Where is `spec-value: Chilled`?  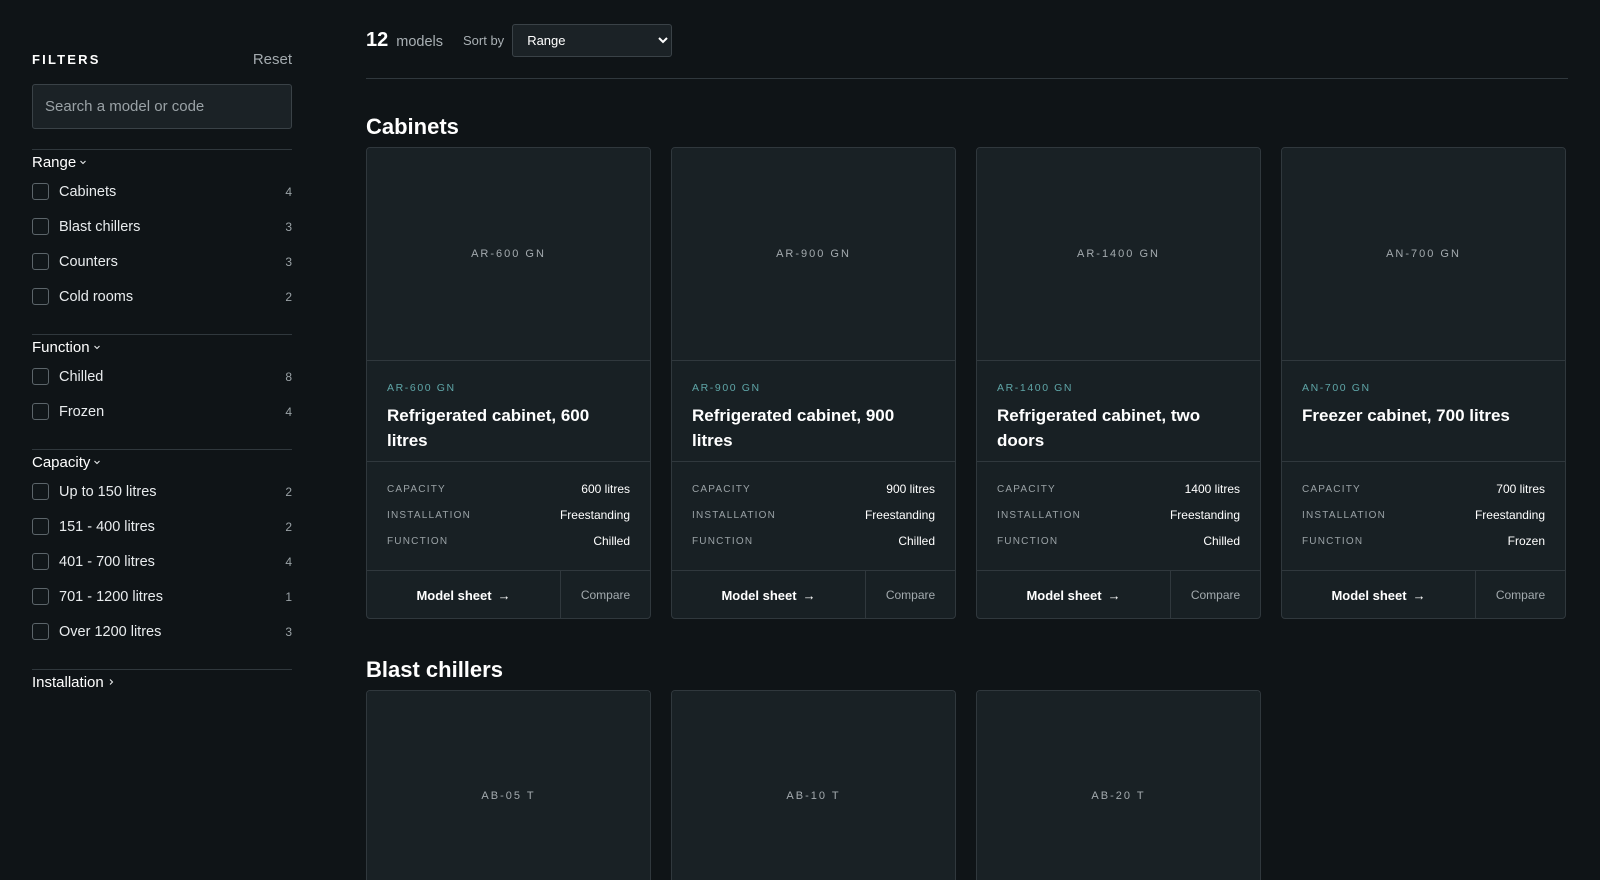 spec-value: Chilled is located at coordinates (916, 541).